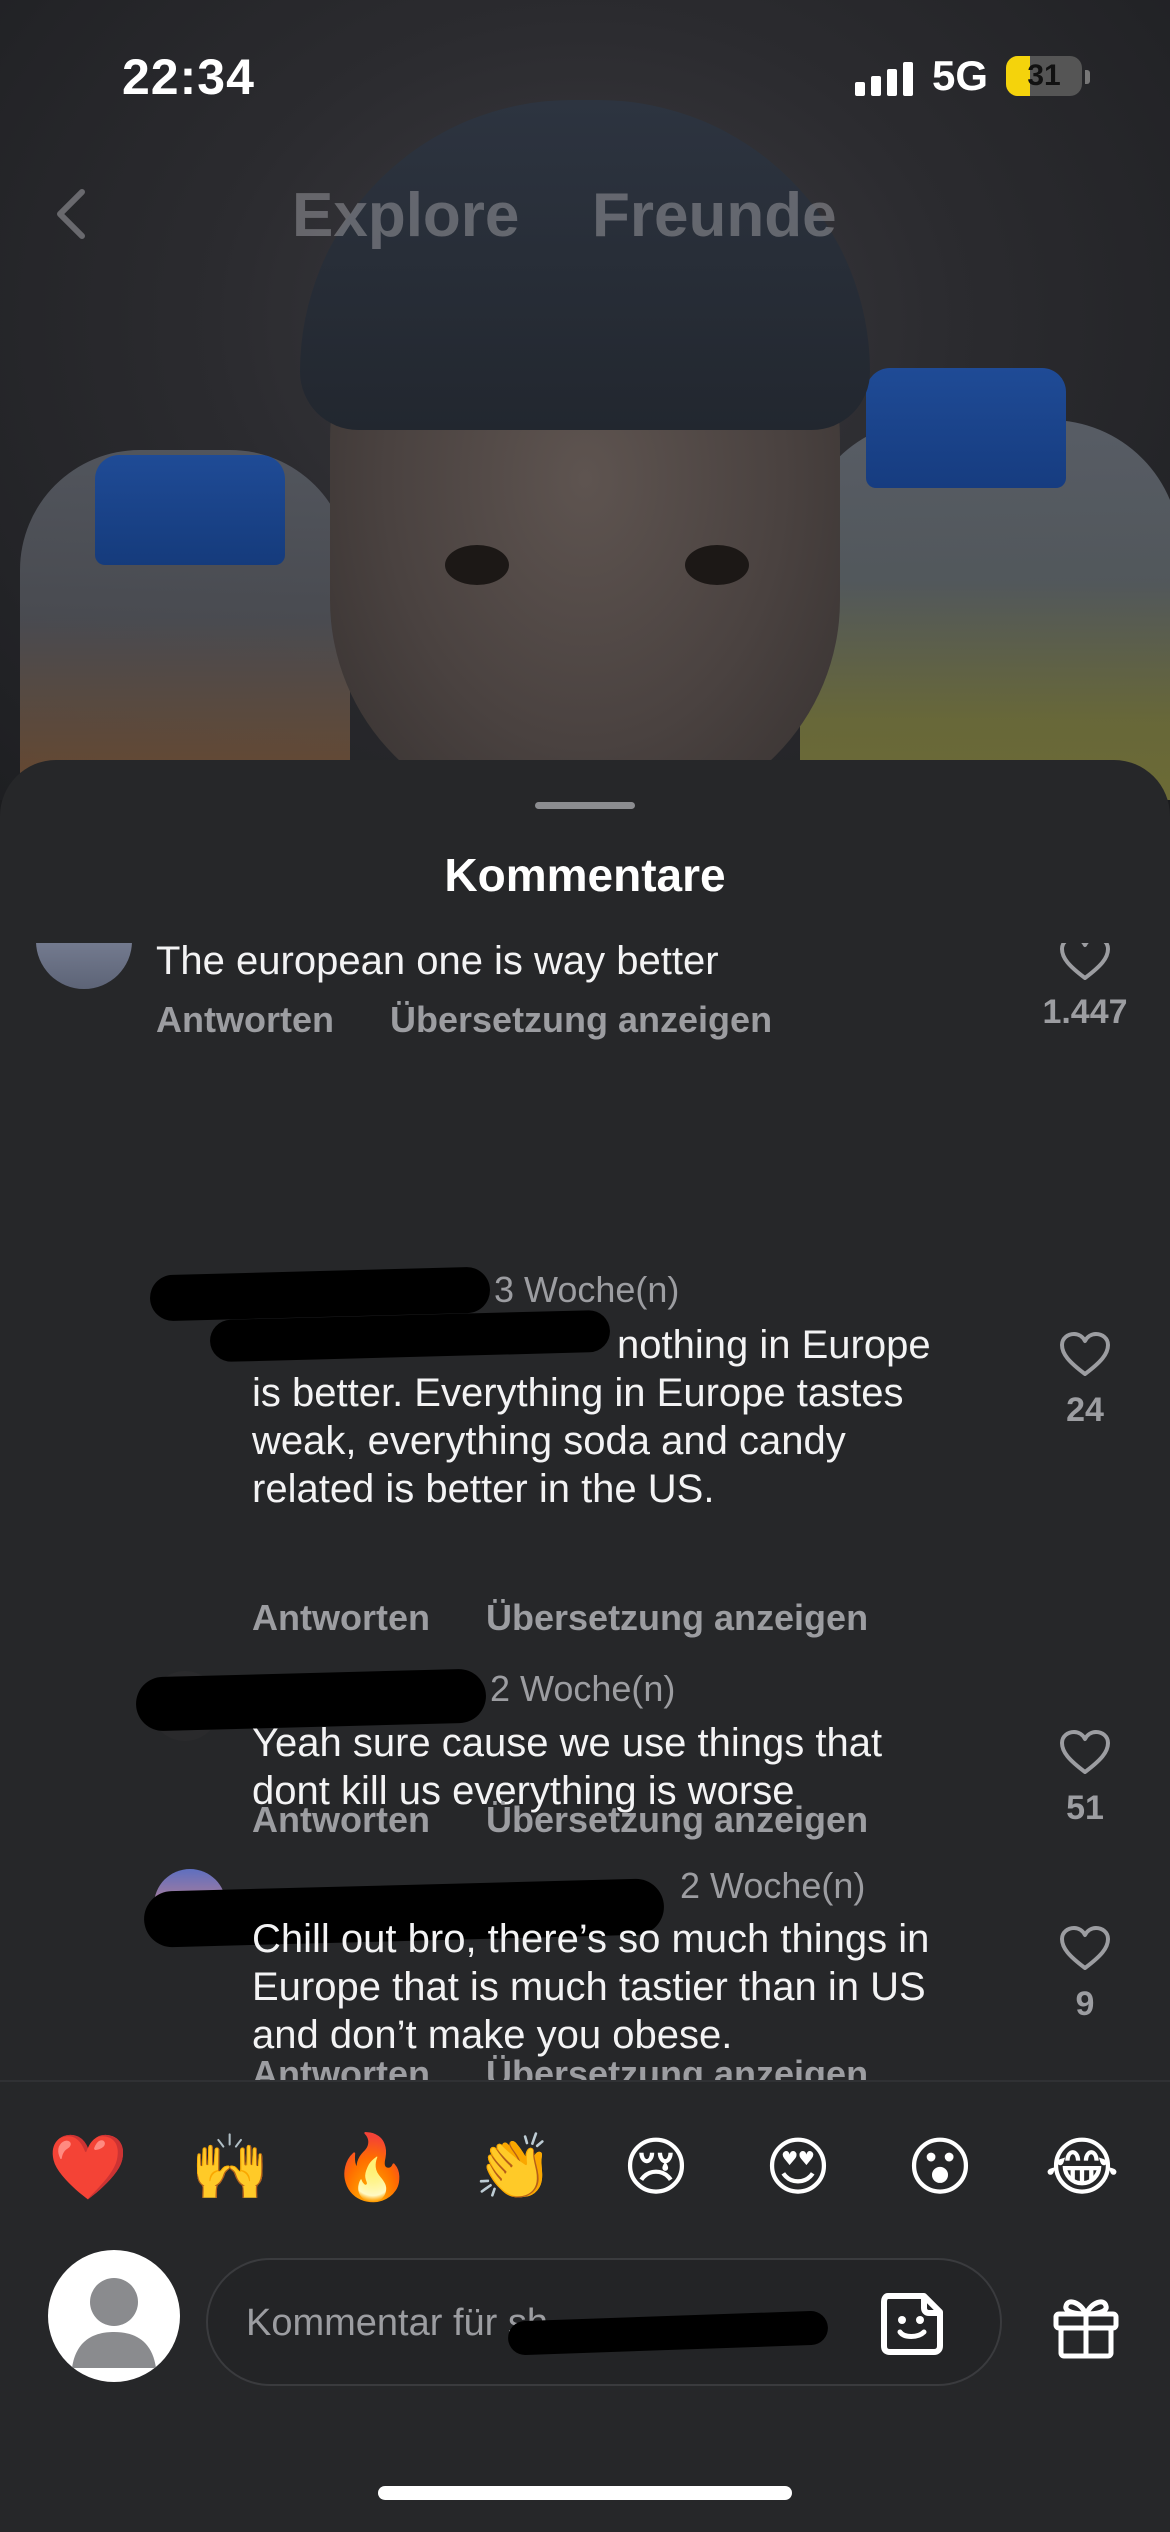 This screenshot has width=1170, height=2532. What do you see at coordinates (1086, 2329) in the screenshot?
I see `gift-icon` at bounding box center [1086, 2329].